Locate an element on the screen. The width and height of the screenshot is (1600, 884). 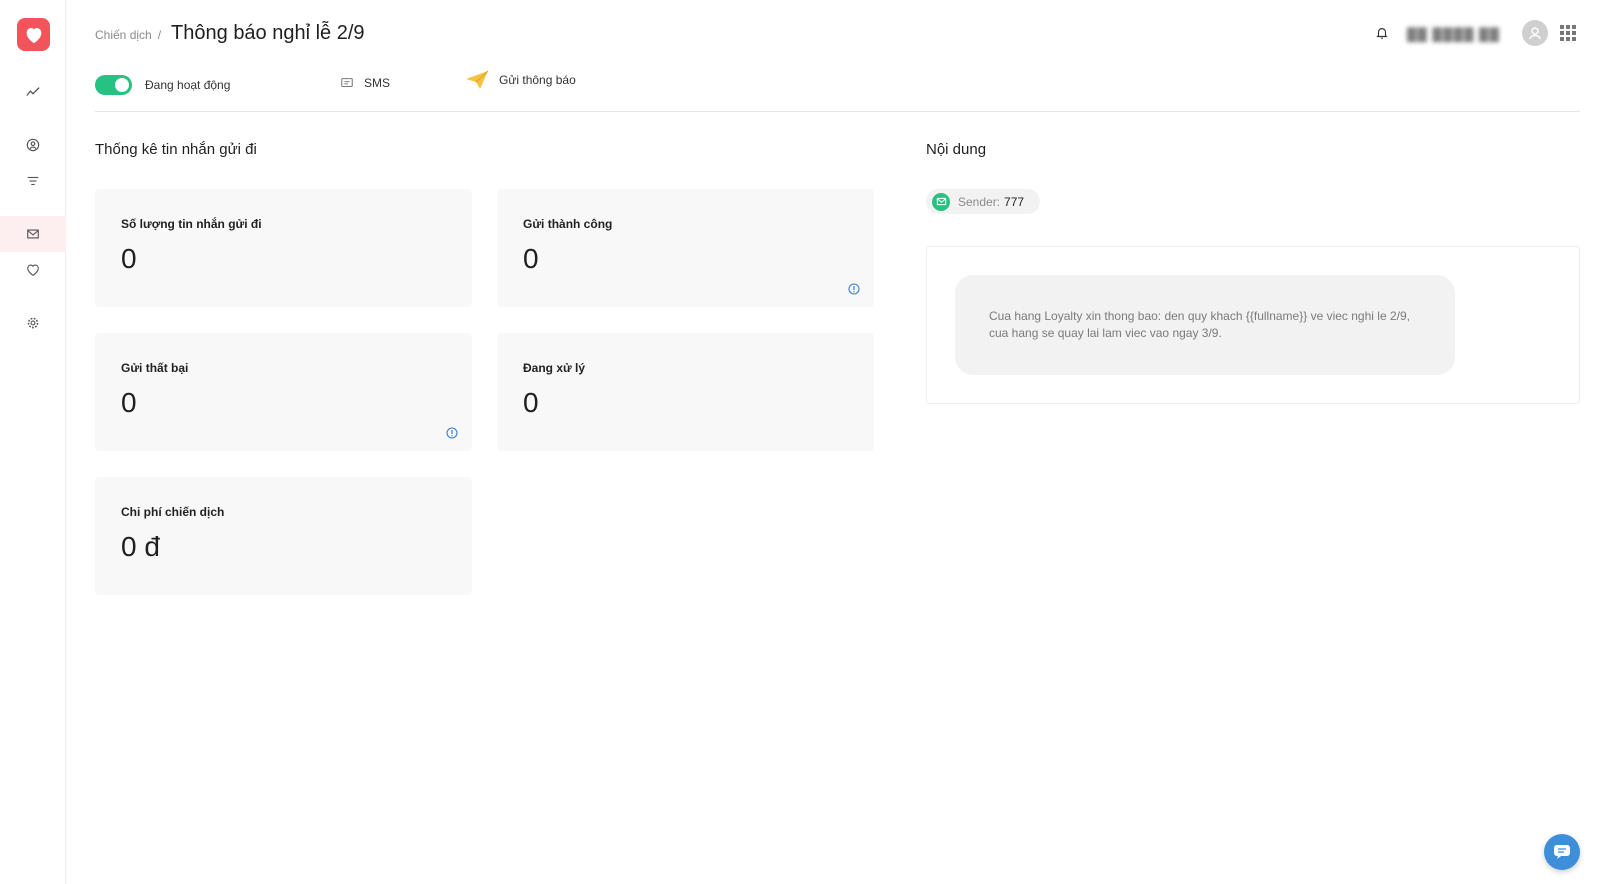
stat-label: Số lượng tin nhắn gửi đi is located at coordinates (191, 224).